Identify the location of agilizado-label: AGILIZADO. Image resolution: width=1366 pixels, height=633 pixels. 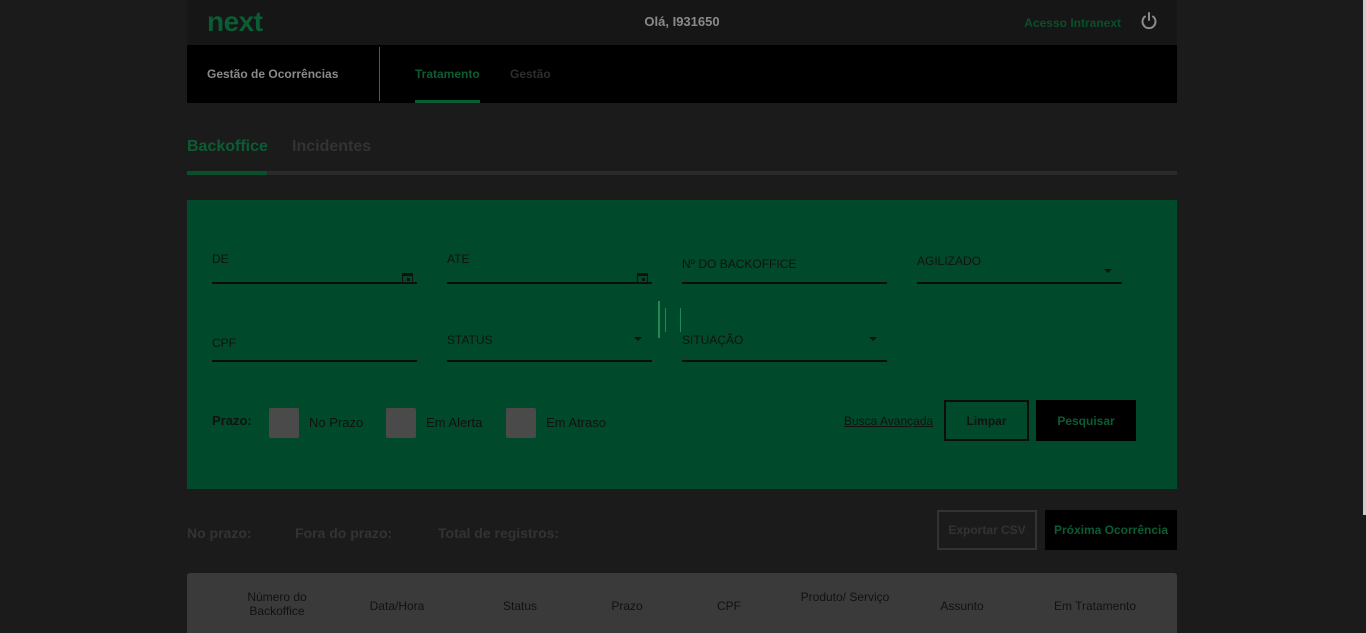
(949, 261).